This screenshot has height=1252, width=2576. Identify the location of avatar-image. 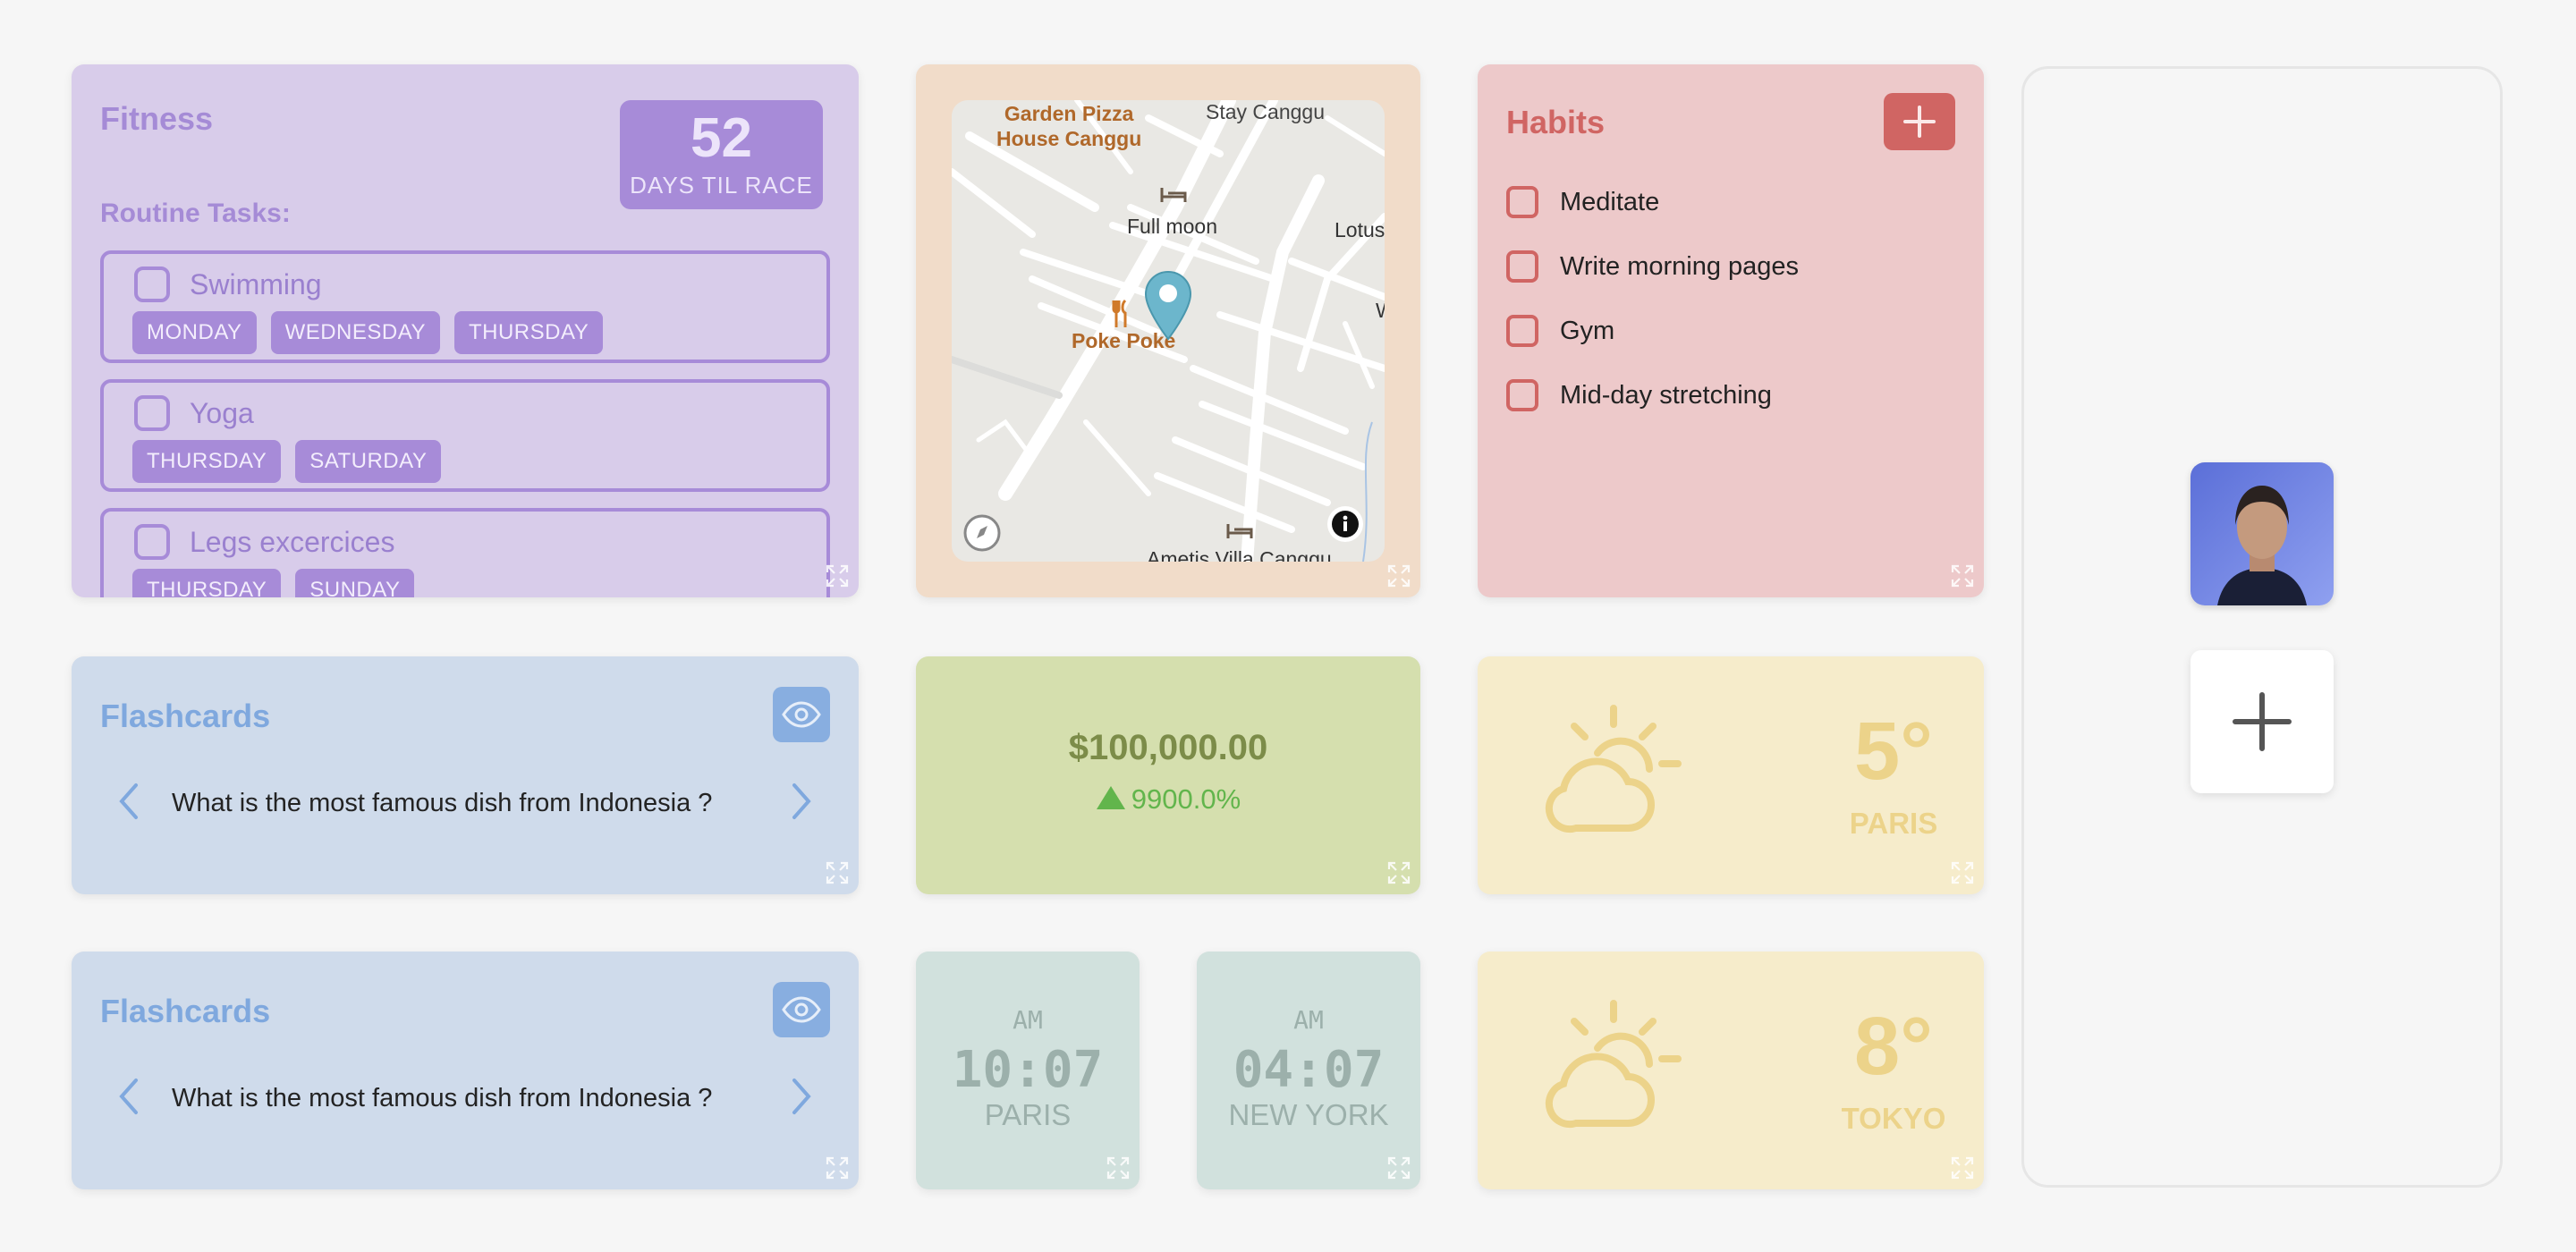
(2262, 533).